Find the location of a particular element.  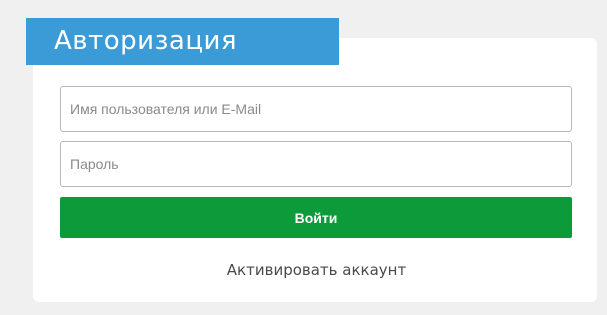

activate-account-link: Активировать аккаунт is located at coordinates (303, 270).